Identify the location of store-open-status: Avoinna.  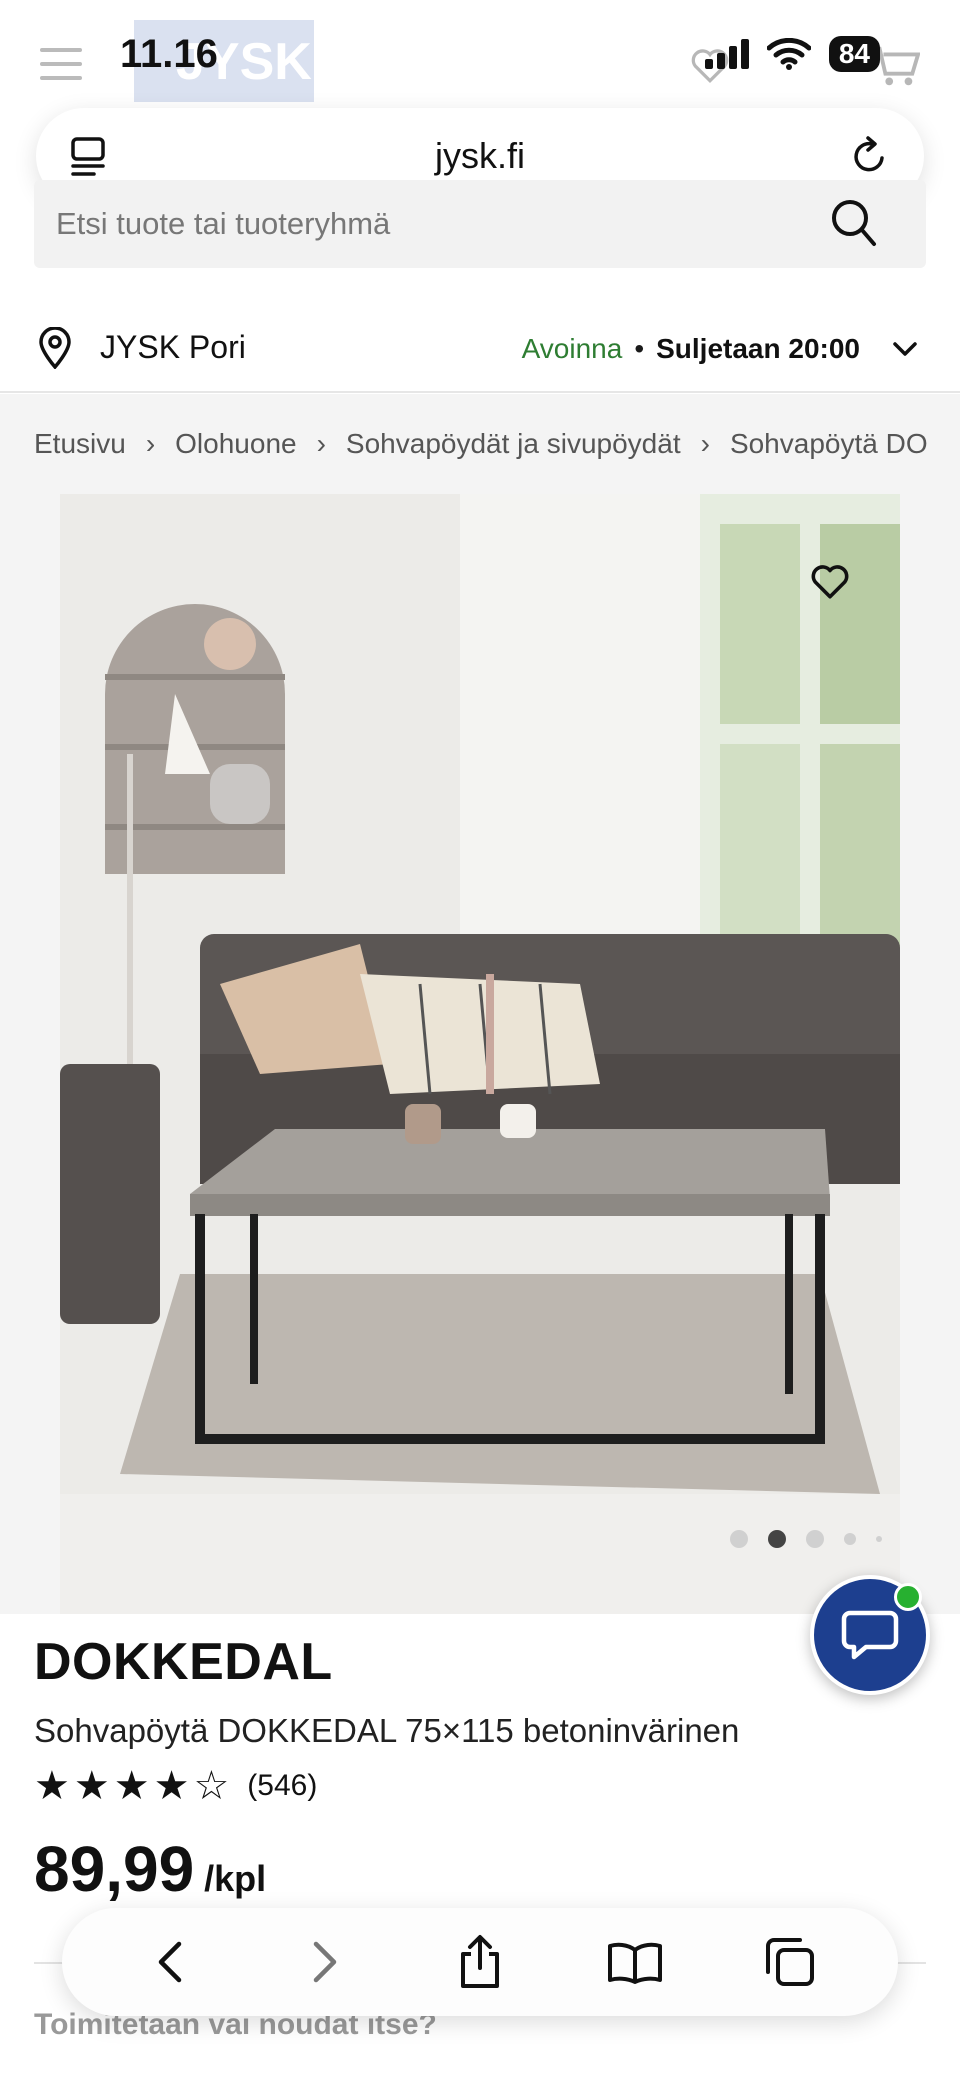
(572, 348).